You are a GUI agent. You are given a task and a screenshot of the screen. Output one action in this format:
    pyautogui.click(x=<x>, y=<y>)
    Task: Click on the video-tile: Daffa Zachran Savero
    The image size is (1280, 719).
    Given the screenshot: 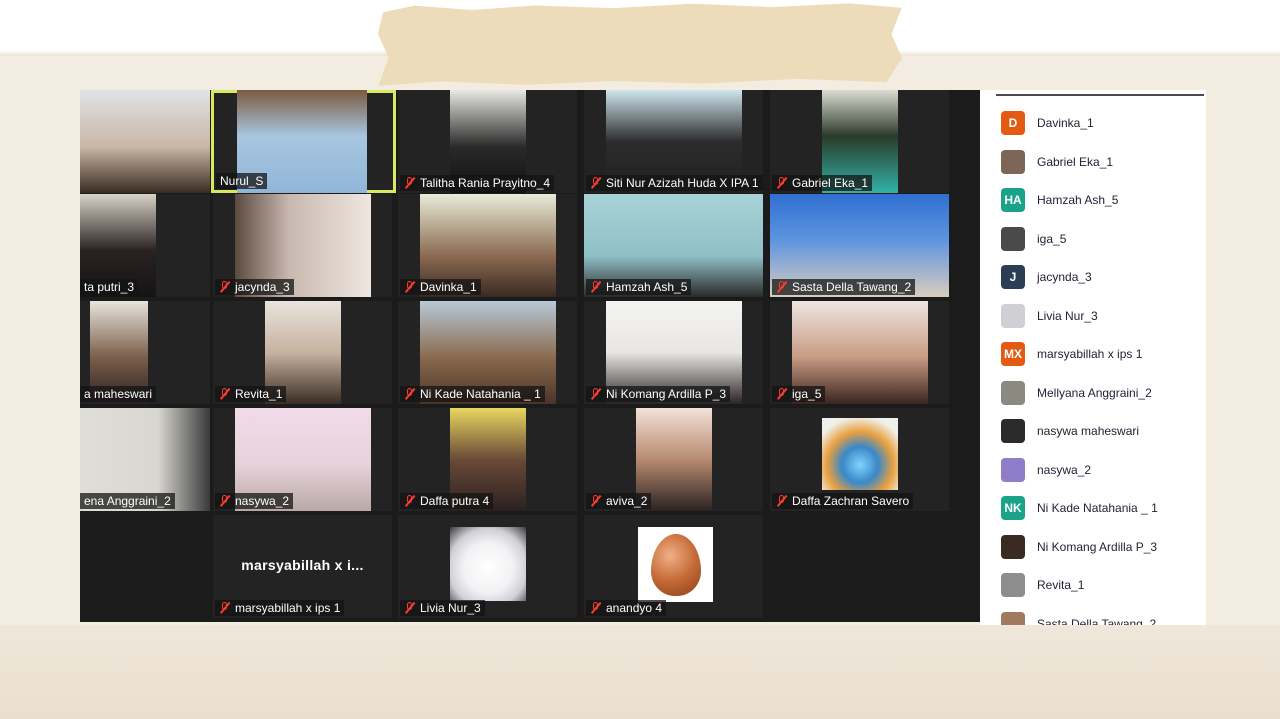 What is the action you would take?
    pyautogui.click(x=859, y=459)
    